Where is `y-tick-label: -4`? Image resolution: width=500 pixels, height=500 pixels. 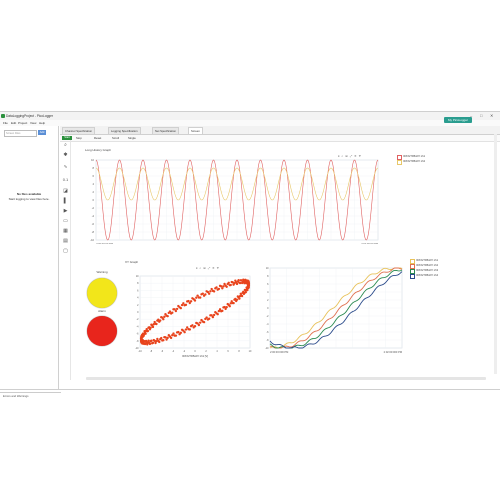
y-tick-label: -4 is located at coordinates (267, 324).